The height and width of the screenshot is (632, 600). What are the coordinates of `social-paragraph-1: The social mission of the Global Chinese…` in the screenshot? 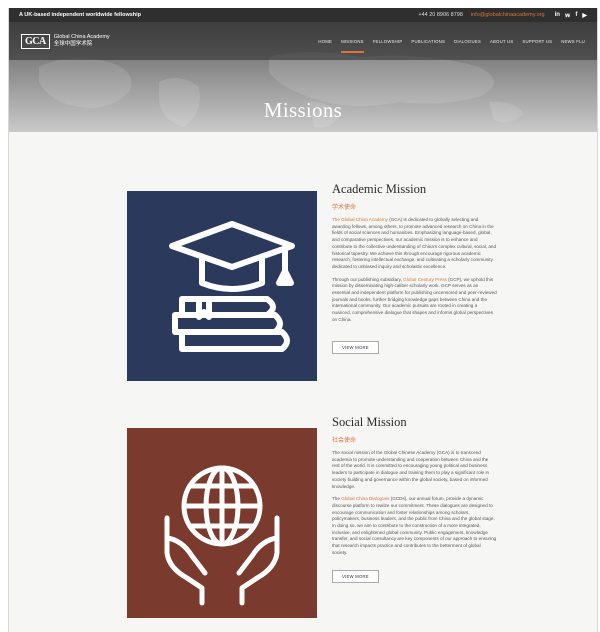 It's located at (411, 469).